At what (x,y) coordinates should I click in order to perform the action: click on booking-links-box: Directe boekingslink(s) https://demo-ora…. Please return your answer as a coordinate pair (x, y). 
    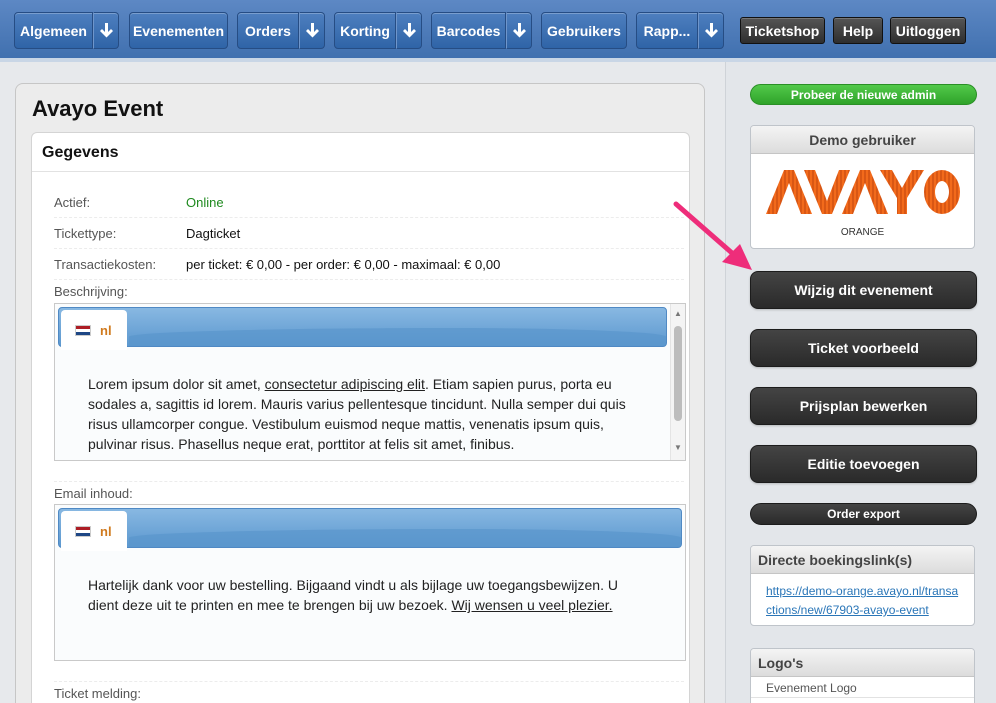
    Looking at the image, I should click on (862, 585).